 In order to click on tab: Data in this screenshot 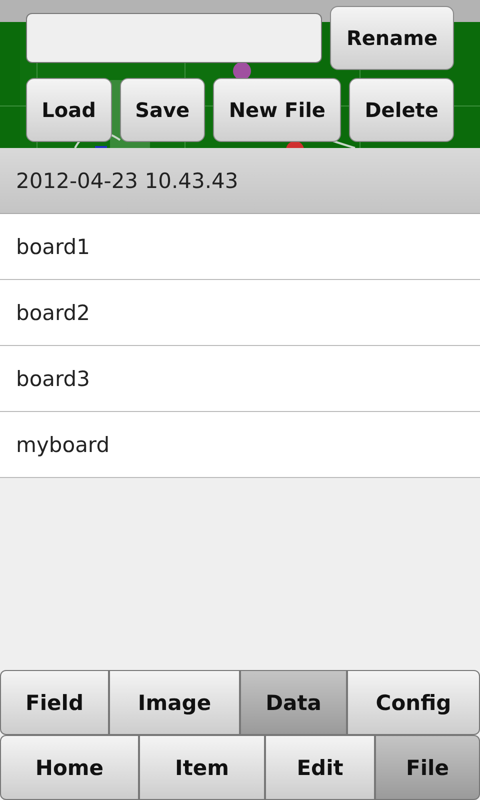, I will do `click(293, 702)`.